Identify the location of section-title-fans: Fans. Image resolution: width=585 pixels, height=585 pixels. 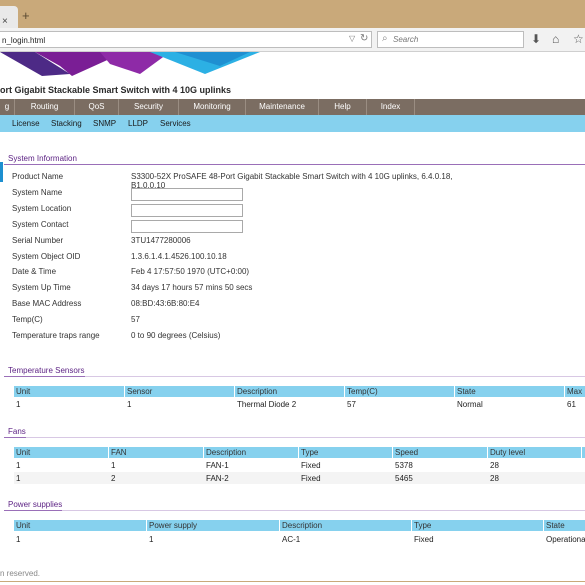
(17, 431).